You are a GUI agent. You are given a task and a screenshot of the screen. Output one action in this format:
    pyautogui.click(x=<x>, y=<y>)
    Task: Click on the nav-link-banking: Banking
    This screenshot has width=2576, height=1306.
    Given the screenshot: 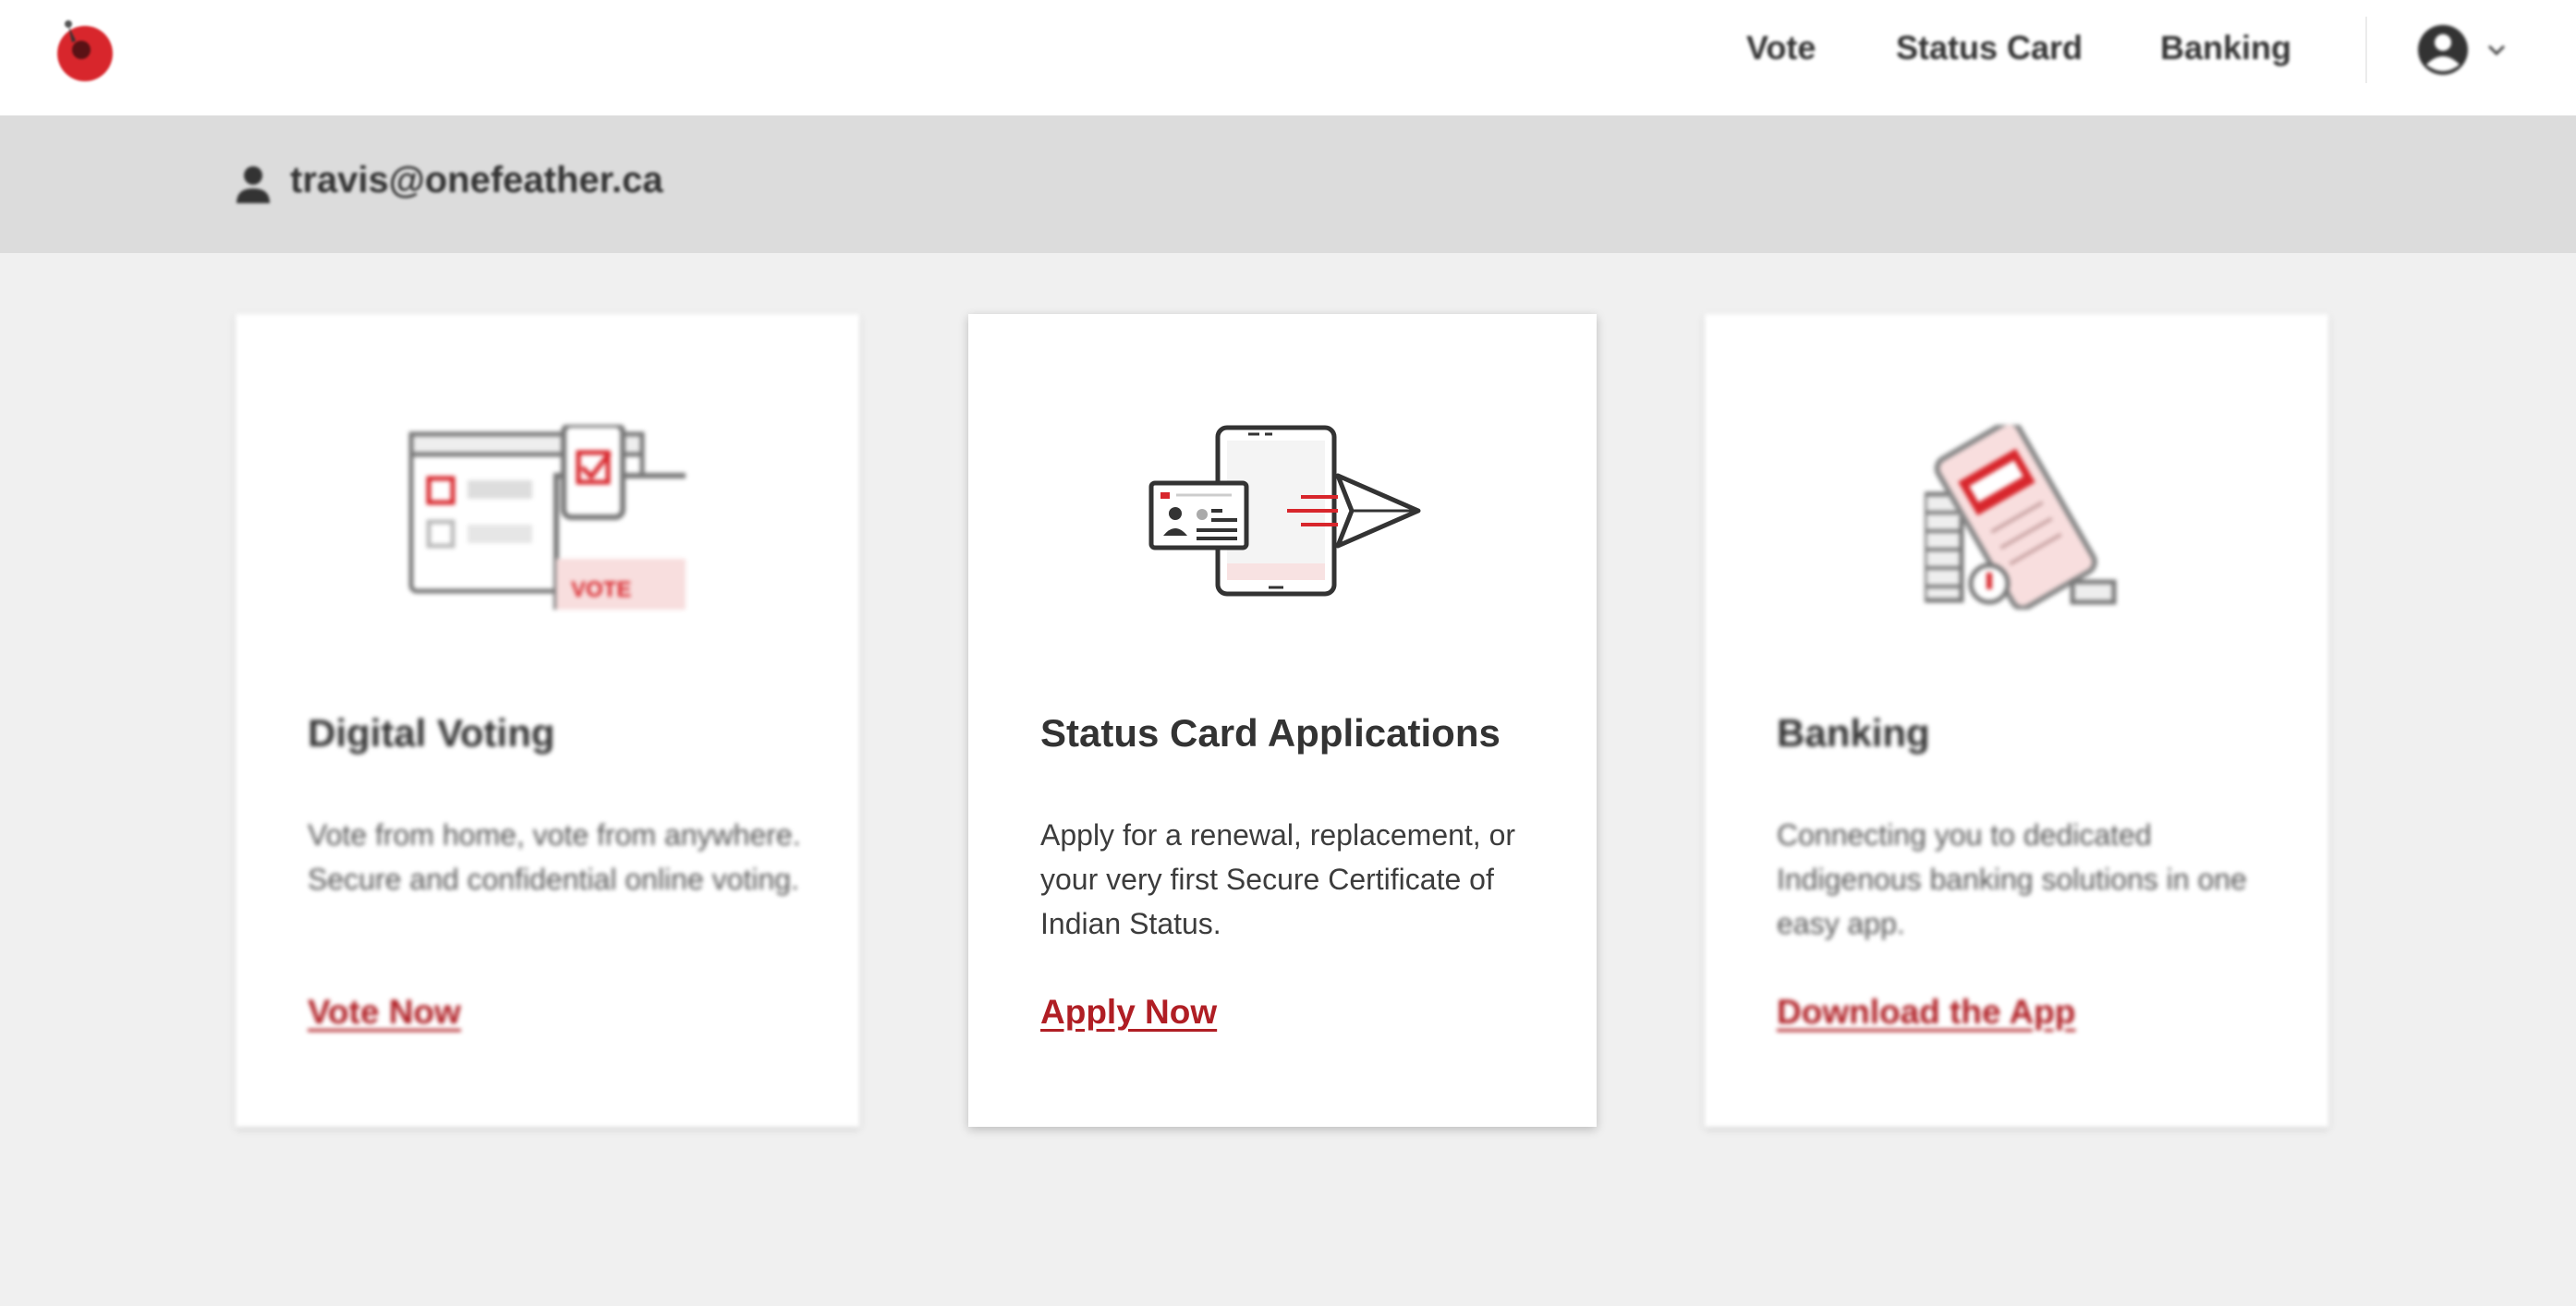 What is the action you would take?
    pyautogui.click(x=2225, y=48)
    